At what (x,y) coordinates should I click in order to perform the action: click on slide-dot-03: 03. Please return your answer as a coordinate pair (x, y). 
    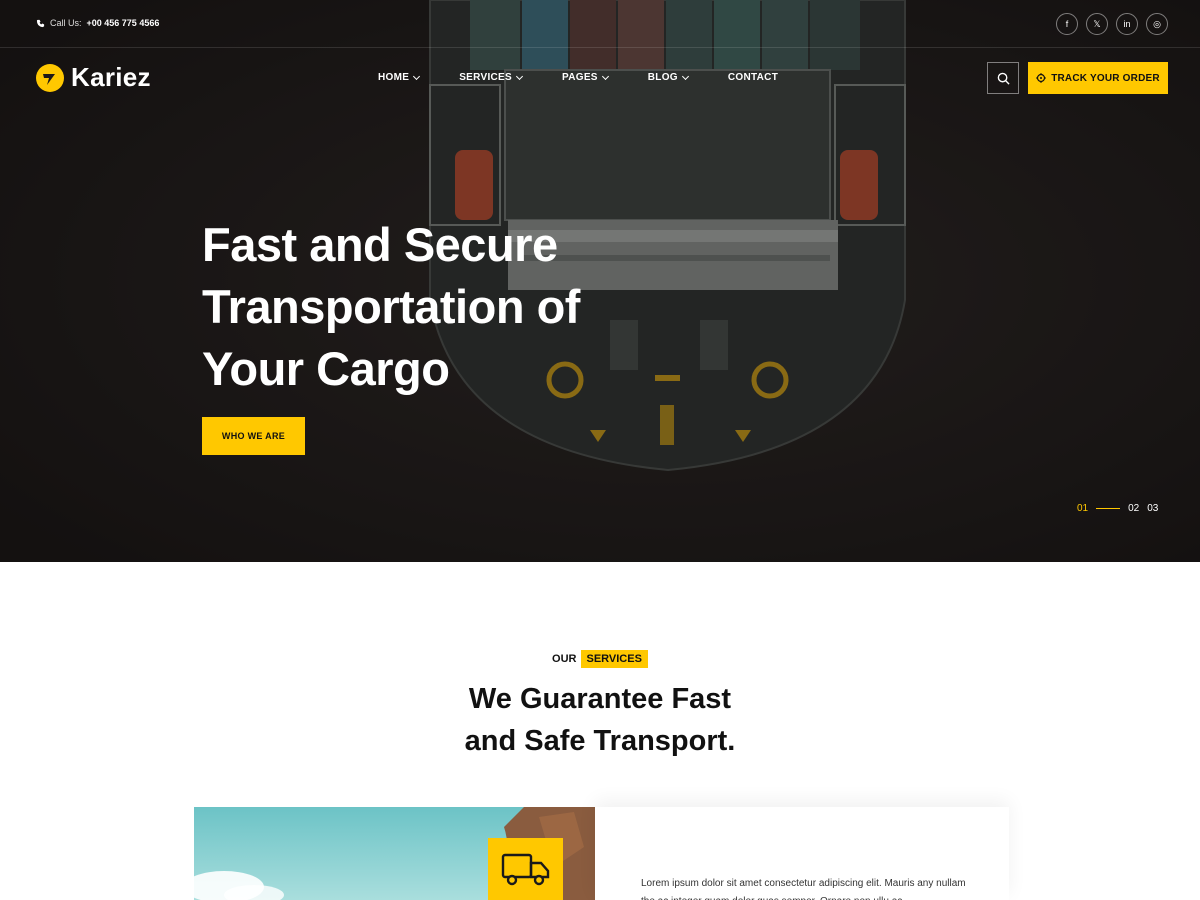
    Looking at the image, I should click on (1152, 508).